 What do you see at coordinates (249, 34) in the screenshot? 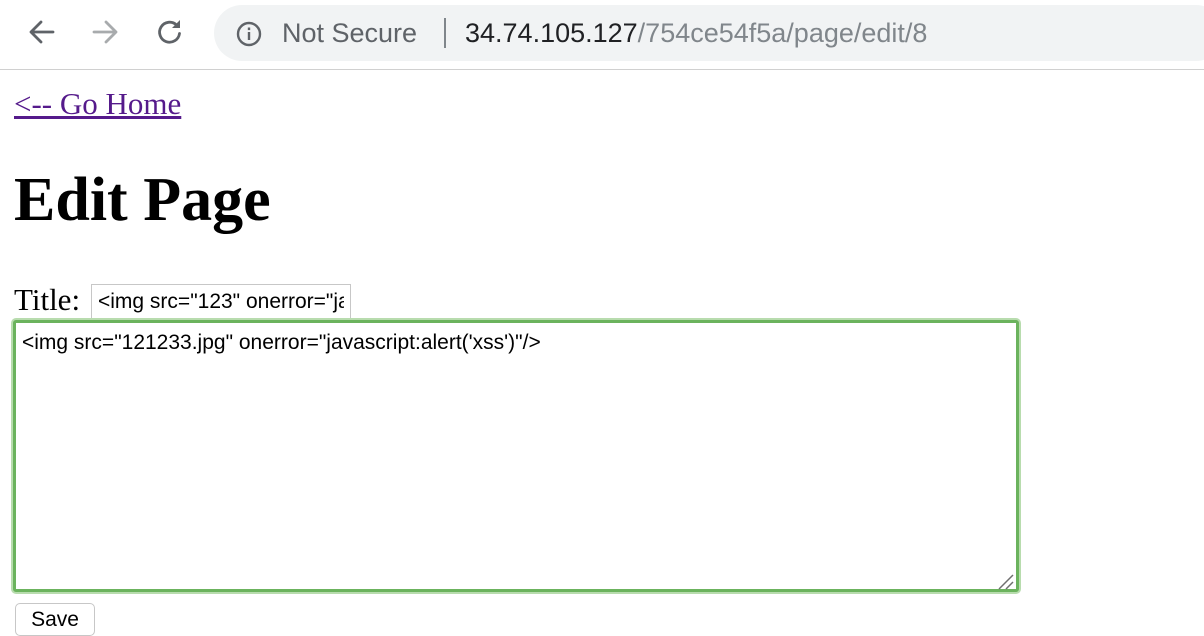
I see `info-icon` at bounding box center [249, 34].